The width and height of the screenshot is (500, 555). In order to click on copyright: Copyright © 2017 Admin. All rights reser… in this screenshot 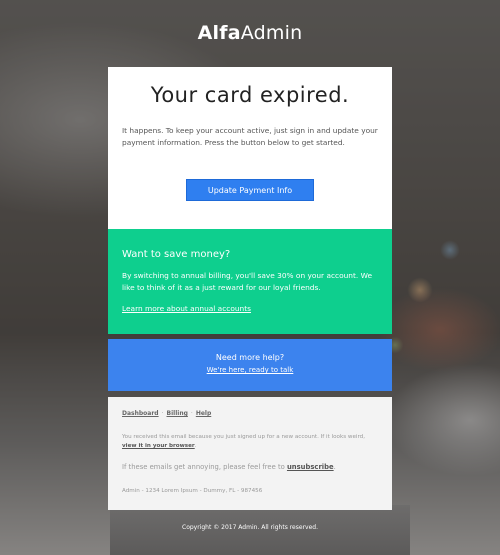, I will do `click(250, 527)`.